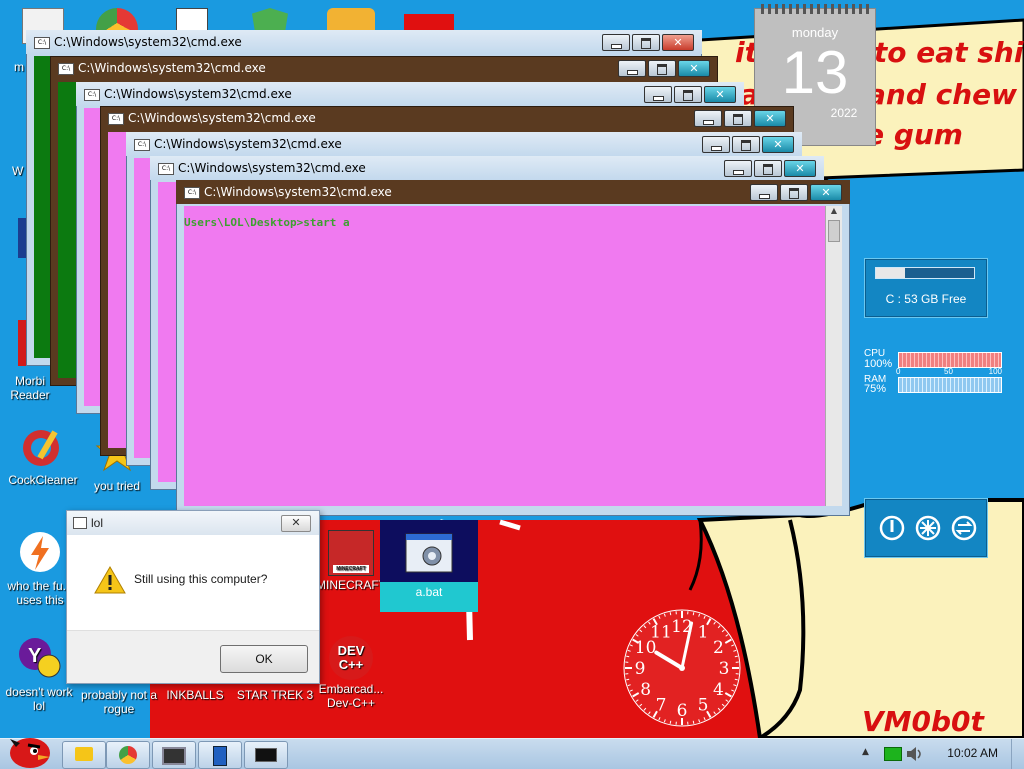 The image size is (1024, 769). What do you see at coordinates (834, 212) in the screenshot?
I see `scroll-up-arrow-icon: ▲` at bounding box center [834, 212].